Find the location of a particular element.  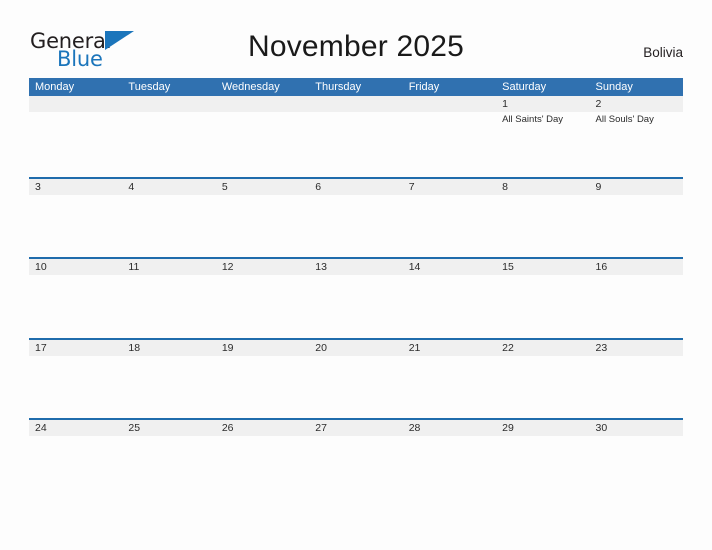

day-cell: 3 is located at coordinates (75, 187).